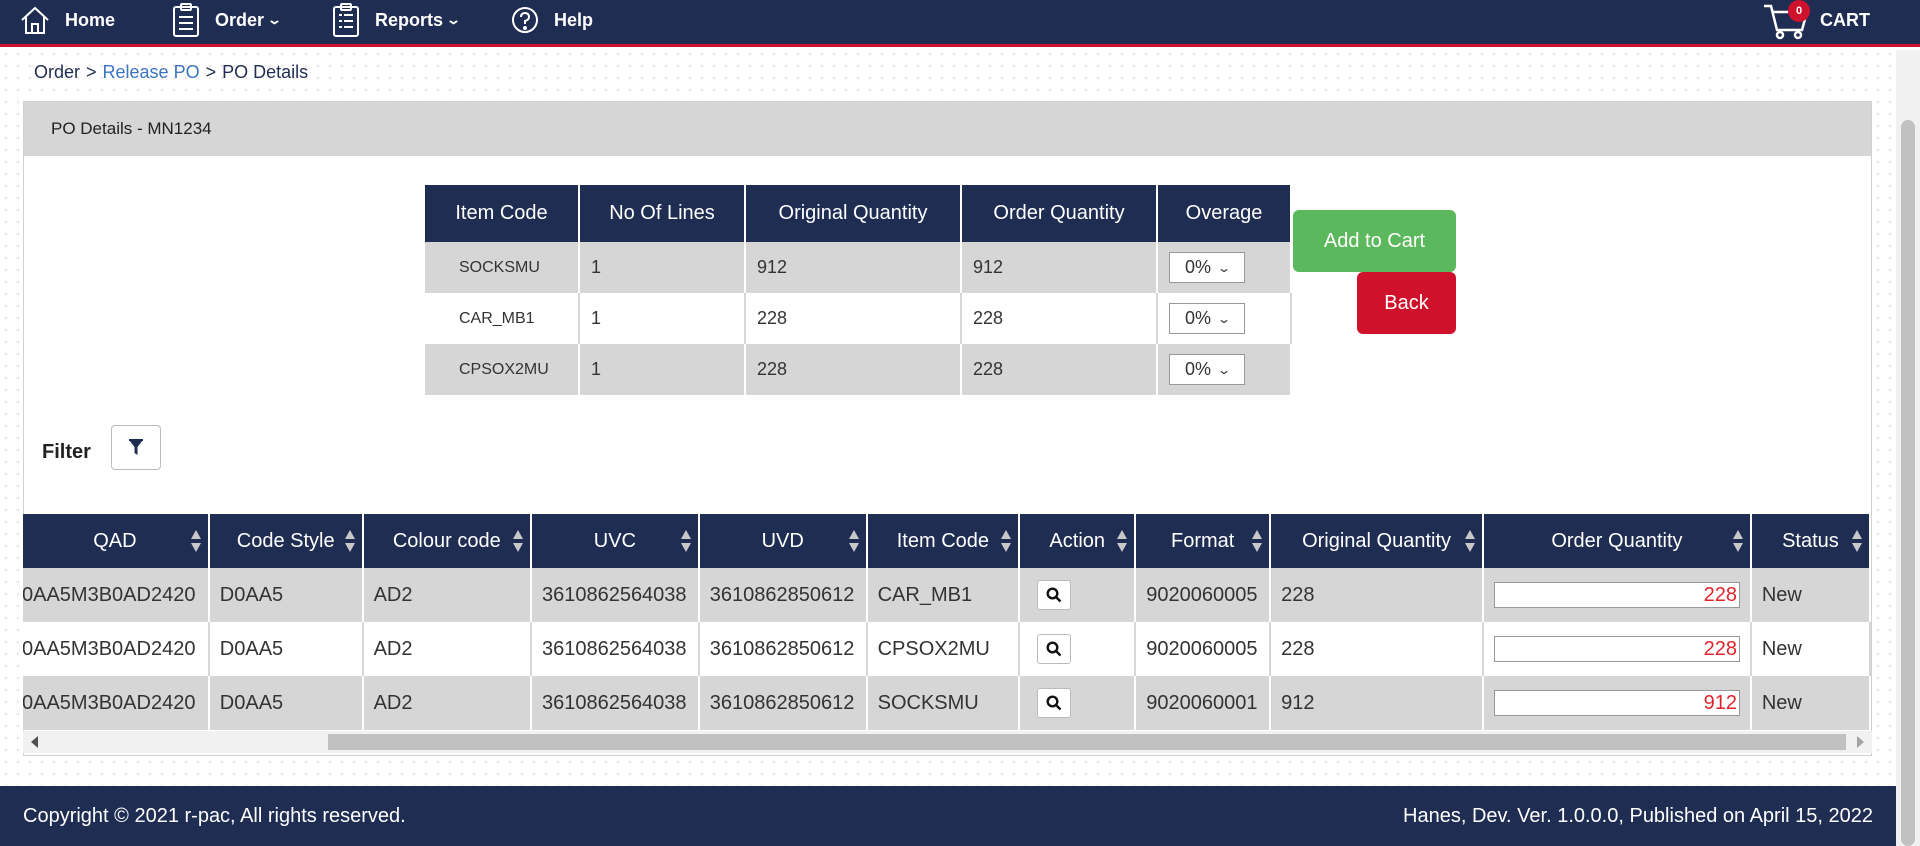  What do you see at coordinates (1377, 541) in the screenshot?
I see `grid-header-original-quantity: Original Quantity` at bounding box center [1377, 541].